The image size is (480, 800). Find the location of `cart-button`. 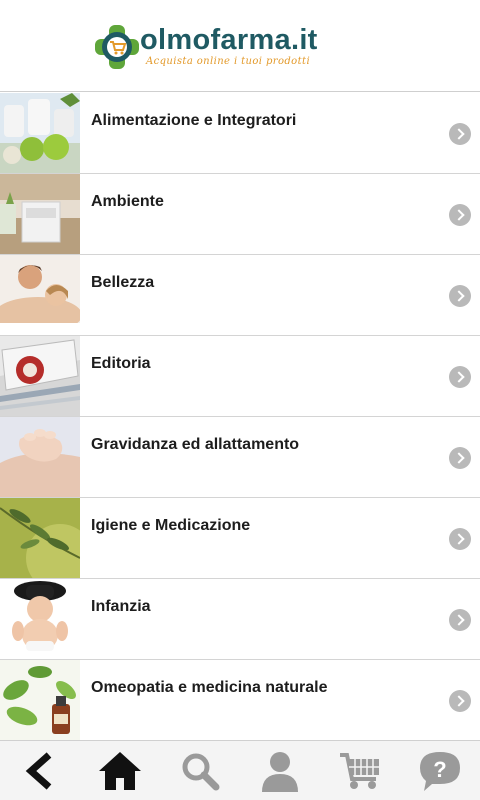

cart-button is located at coordinates (360, 770).